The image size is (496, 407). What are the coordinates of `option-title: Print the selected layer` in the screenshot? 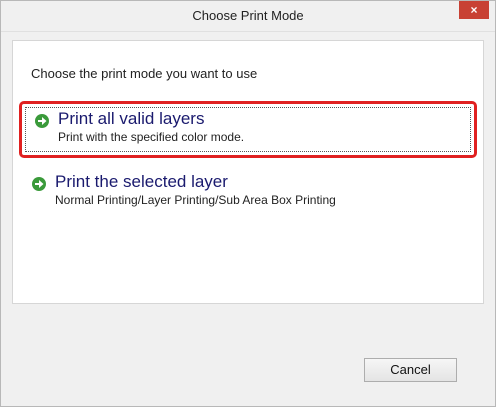 It's located at (141, 181).